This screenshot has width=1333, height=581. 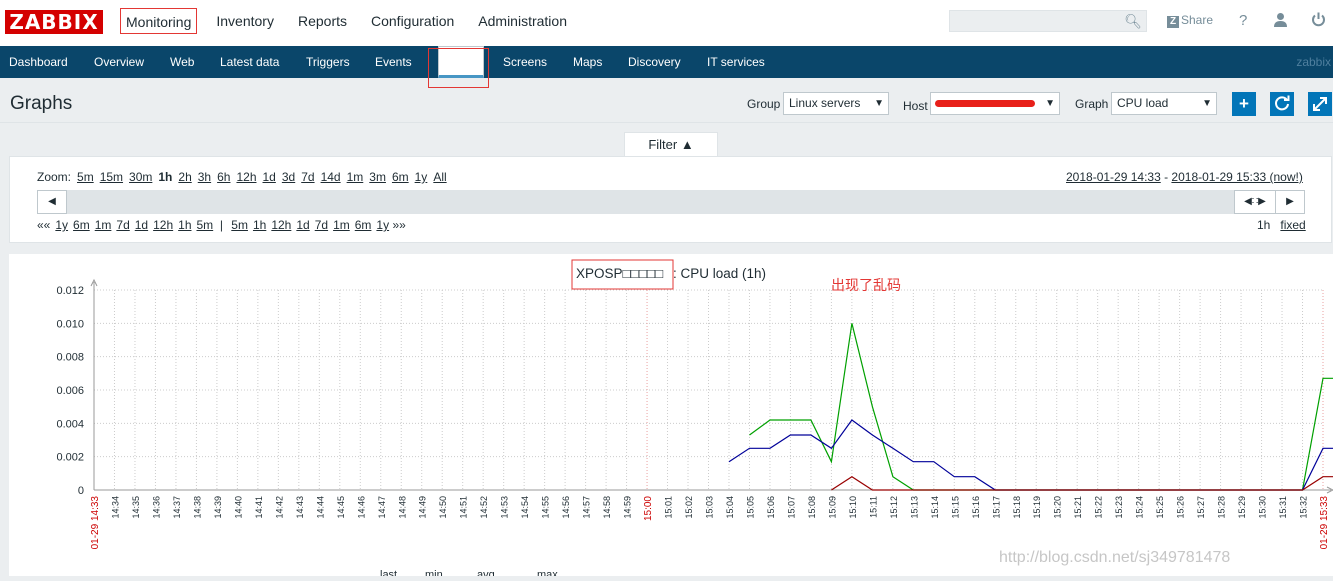 What do you see at coordinates (423, 507) in the screenshot?
I see `x-tick-label: 14:49` at bounding box center [423, 507].